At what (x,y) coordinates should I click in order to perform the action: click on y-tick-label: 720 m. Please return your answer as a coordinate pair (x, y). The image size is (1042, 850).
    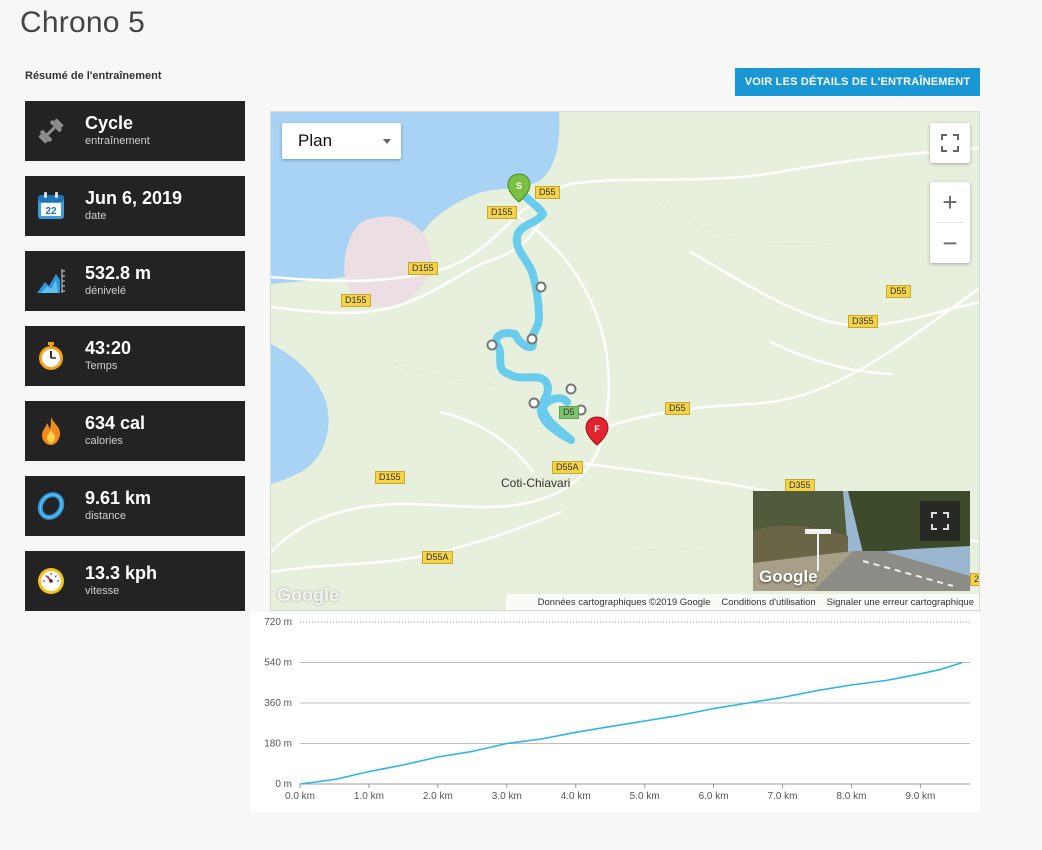
    Looking at the image, I should click on (278, 622).